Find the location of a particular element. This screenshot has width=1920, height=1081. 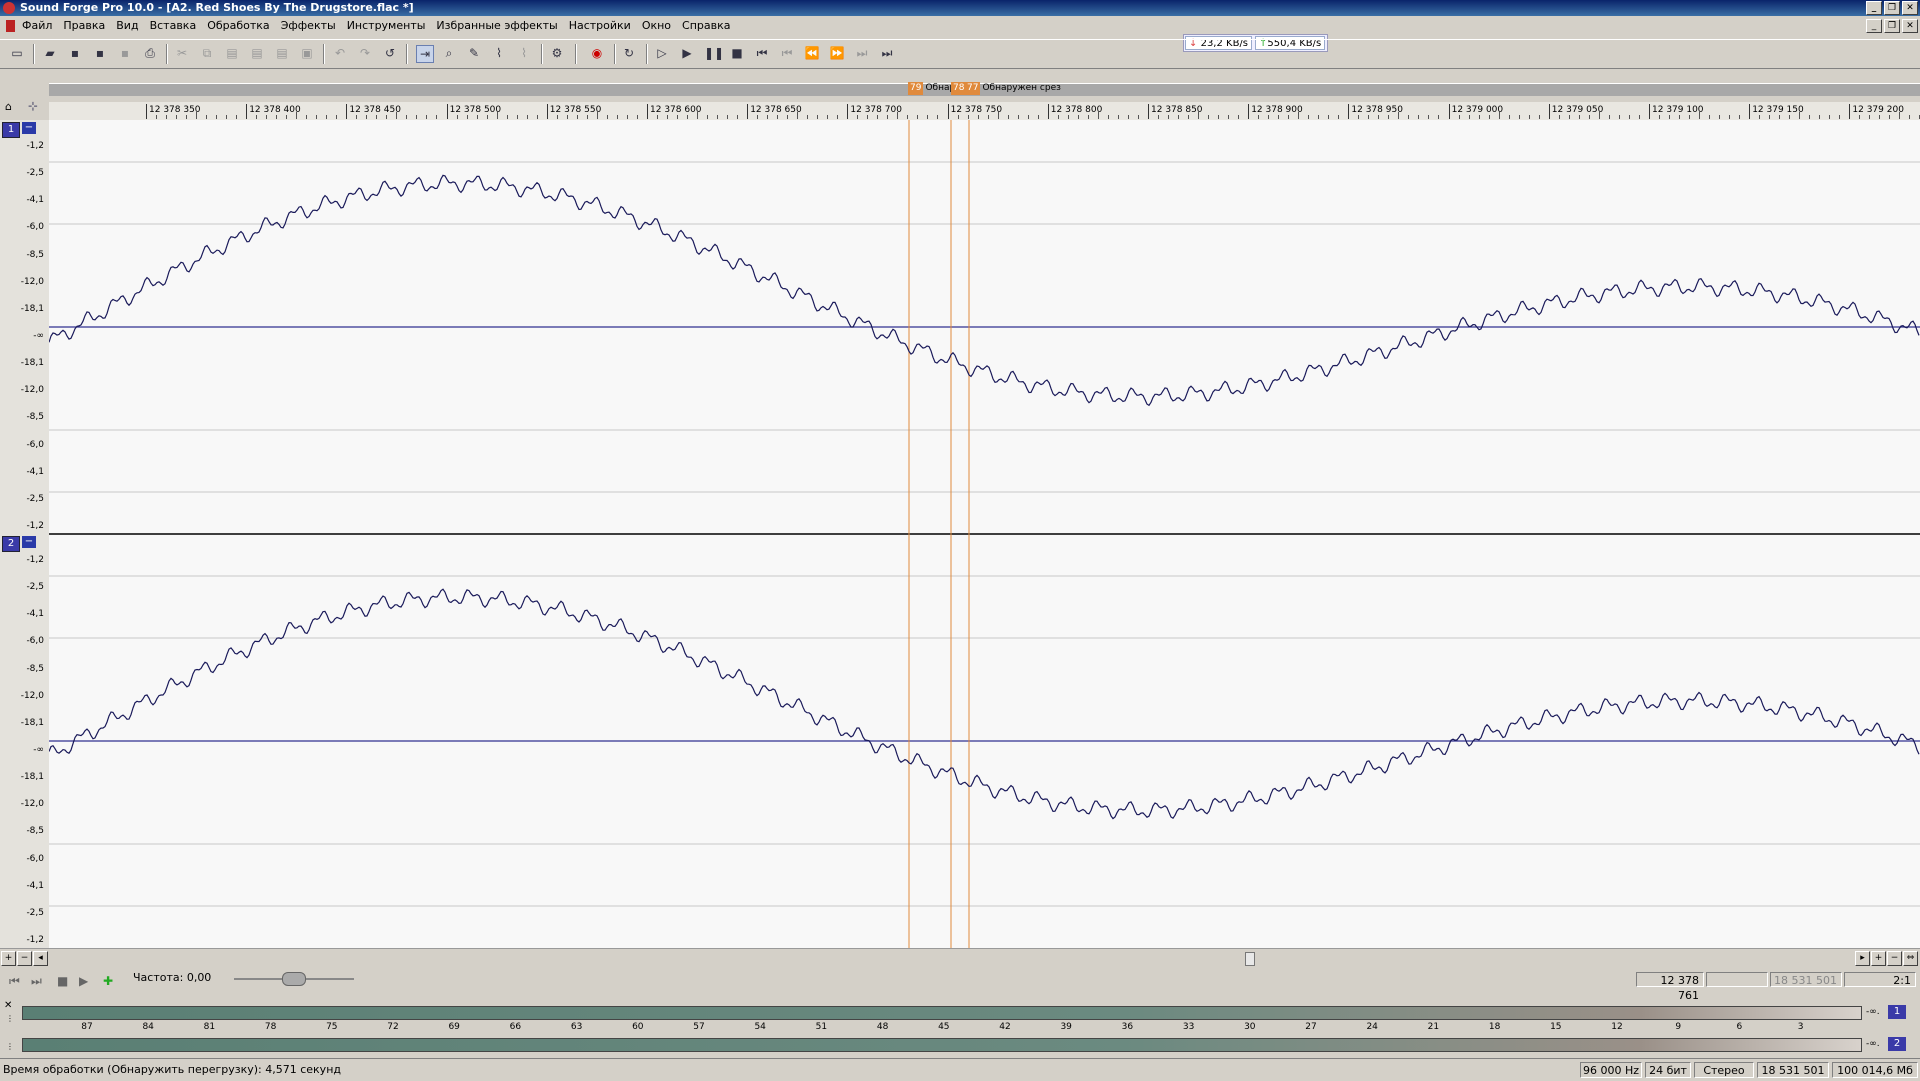

meter-resize-icon: ⋮ is located at coordinates (10, 1018).